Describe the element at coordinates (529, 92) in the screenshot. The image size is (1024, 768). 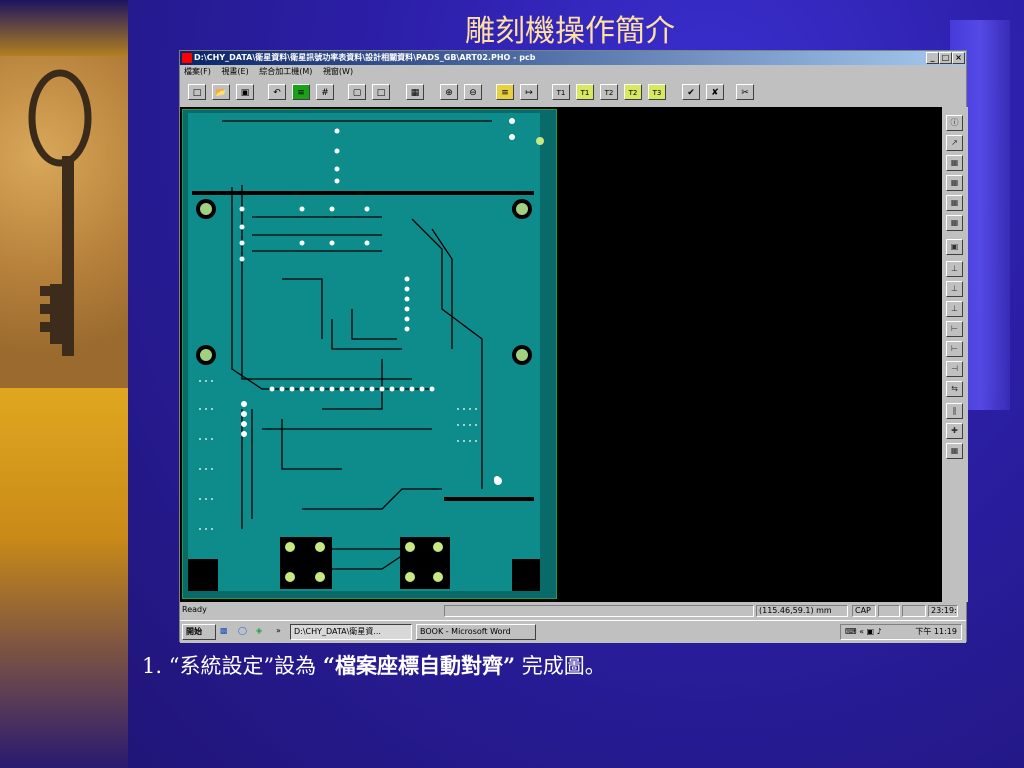
I see `measure-icon: ↦` at that location.